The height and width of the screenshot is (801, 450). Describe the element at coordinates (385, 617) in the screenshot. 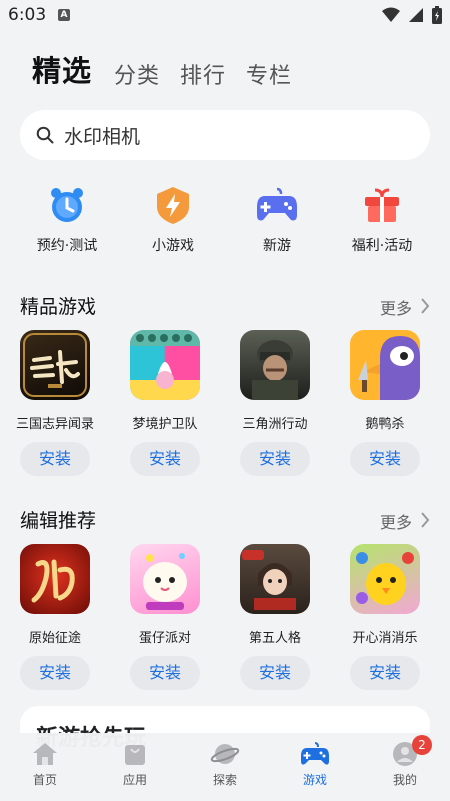

I see `app-card: 开心消消乐 安装` at that location.